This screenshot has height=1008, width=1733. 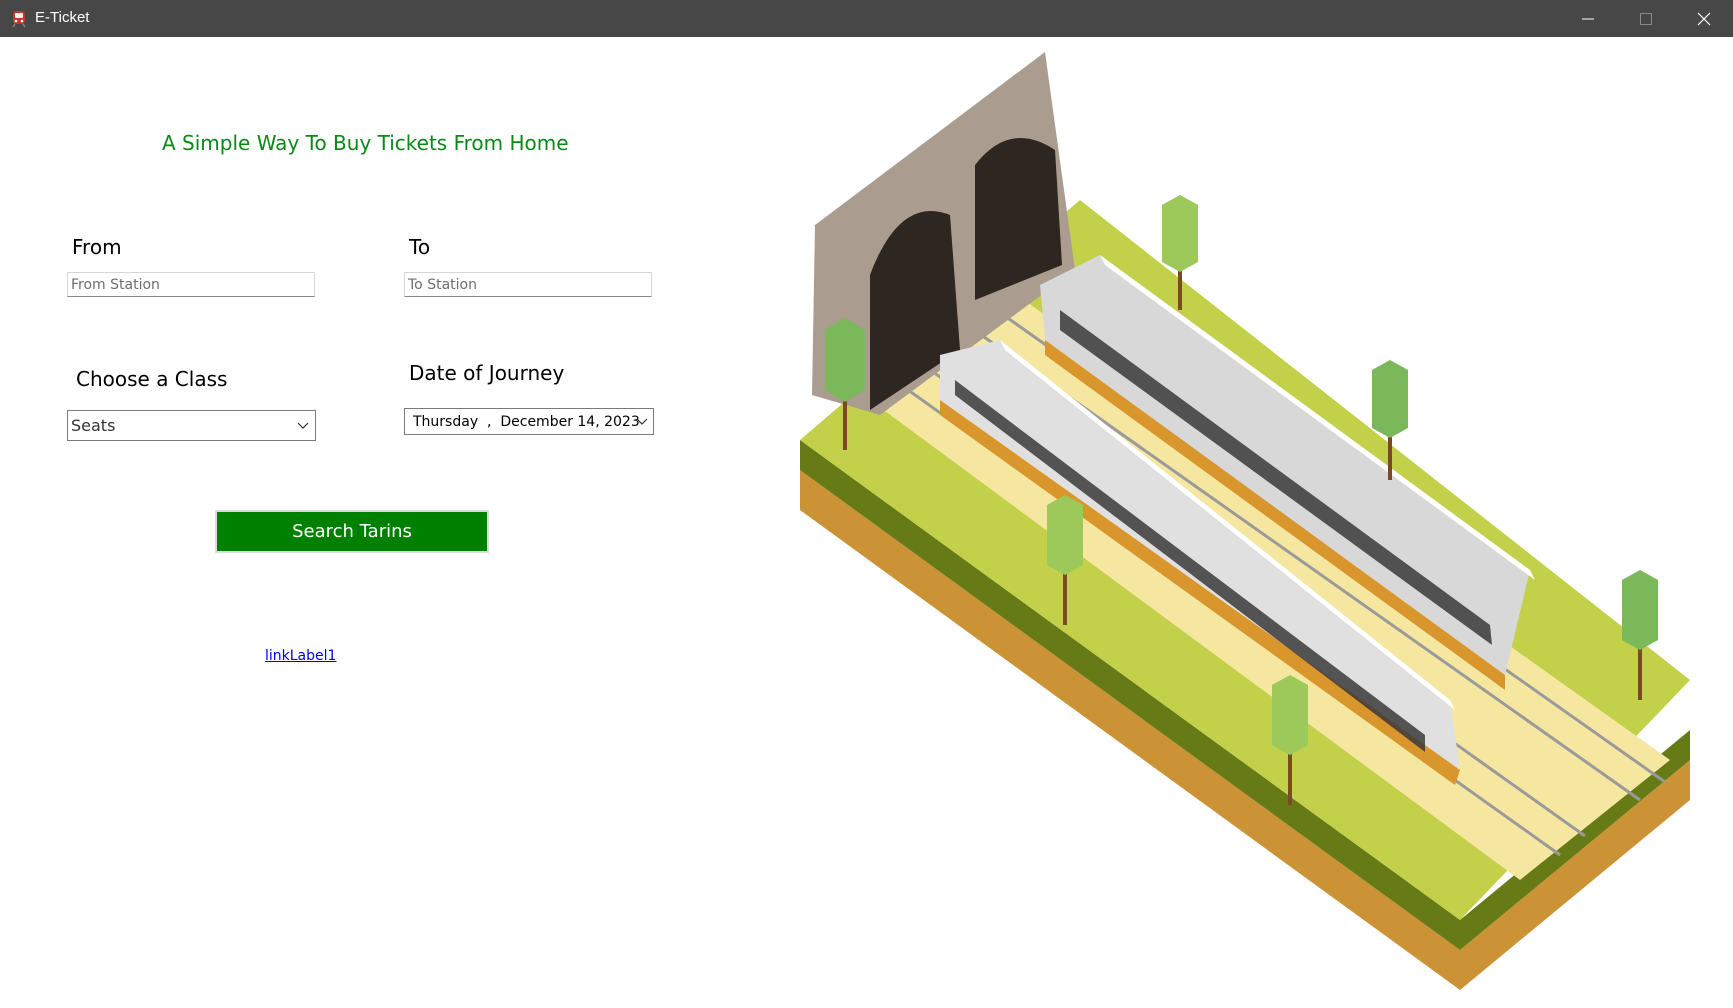 What do you see at coordinates (300, 656) in the screenshot?
I see `link-label: linkLabel1` at bounding box center [300, 656].